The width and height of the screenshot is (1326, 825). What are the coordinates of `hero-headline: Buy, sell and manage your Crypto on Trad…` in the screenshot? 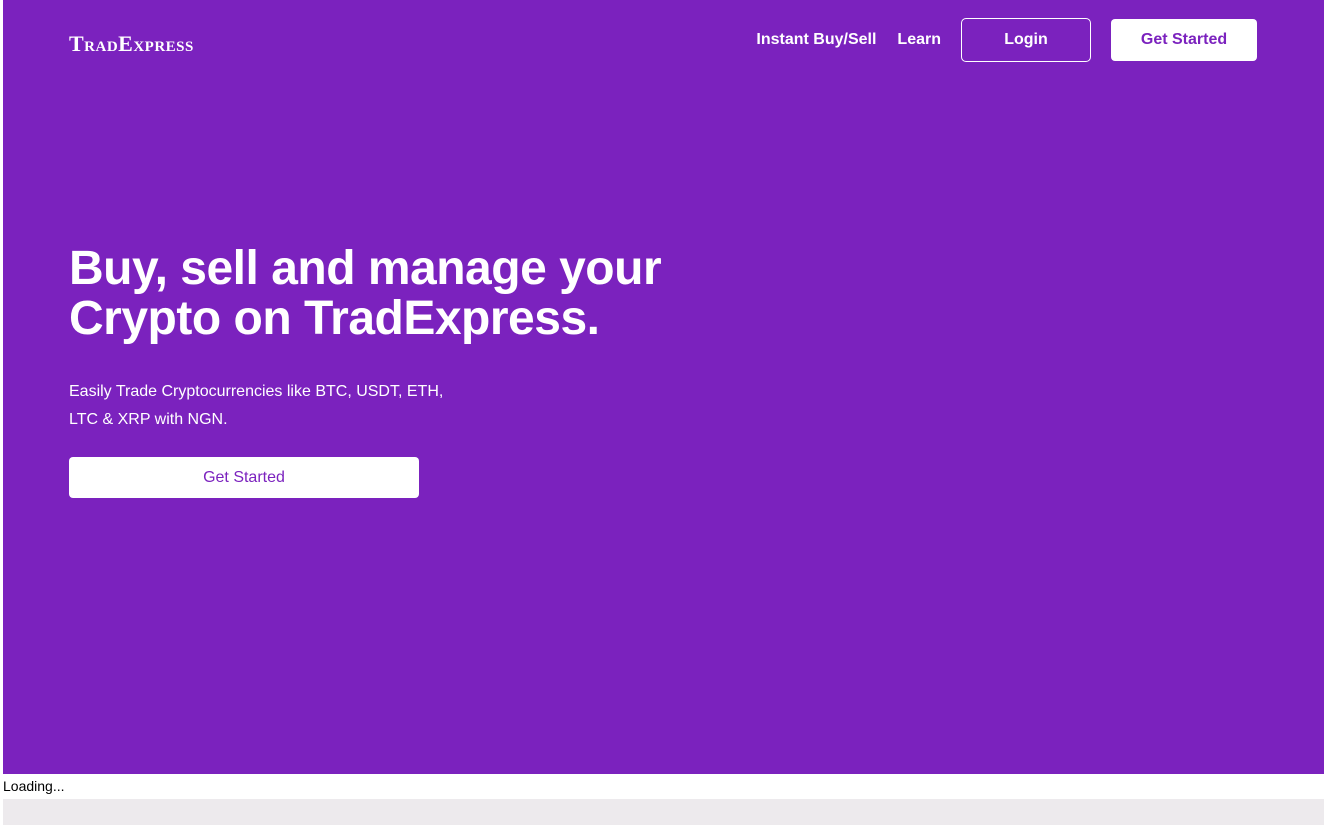 It's located at (365, 293).